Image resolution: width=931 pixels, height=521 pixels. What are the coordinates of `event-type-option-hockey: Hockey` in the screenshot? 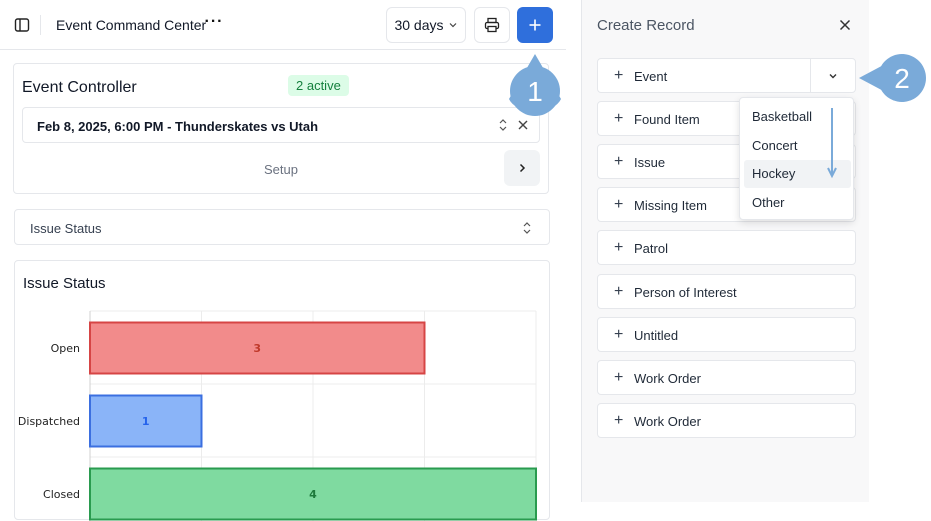 It's located at (797, 174).